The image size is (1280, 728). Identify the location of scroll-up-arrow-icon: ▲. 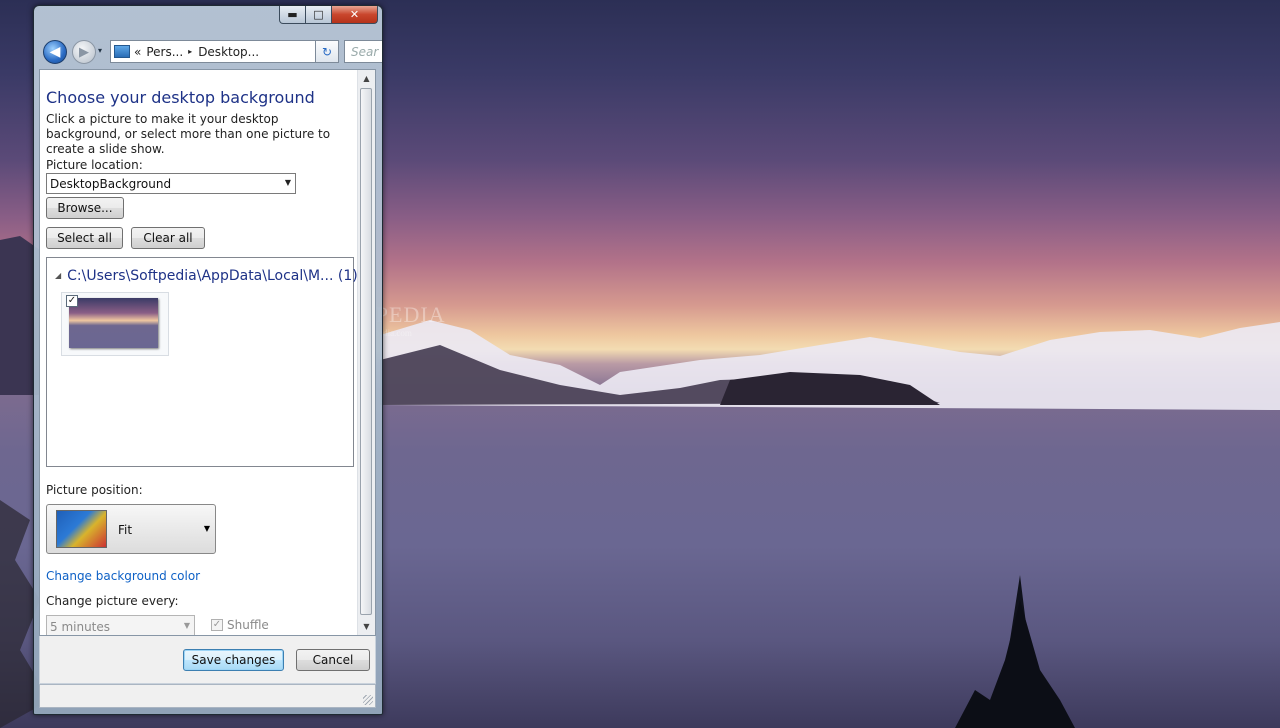
(366, 78).